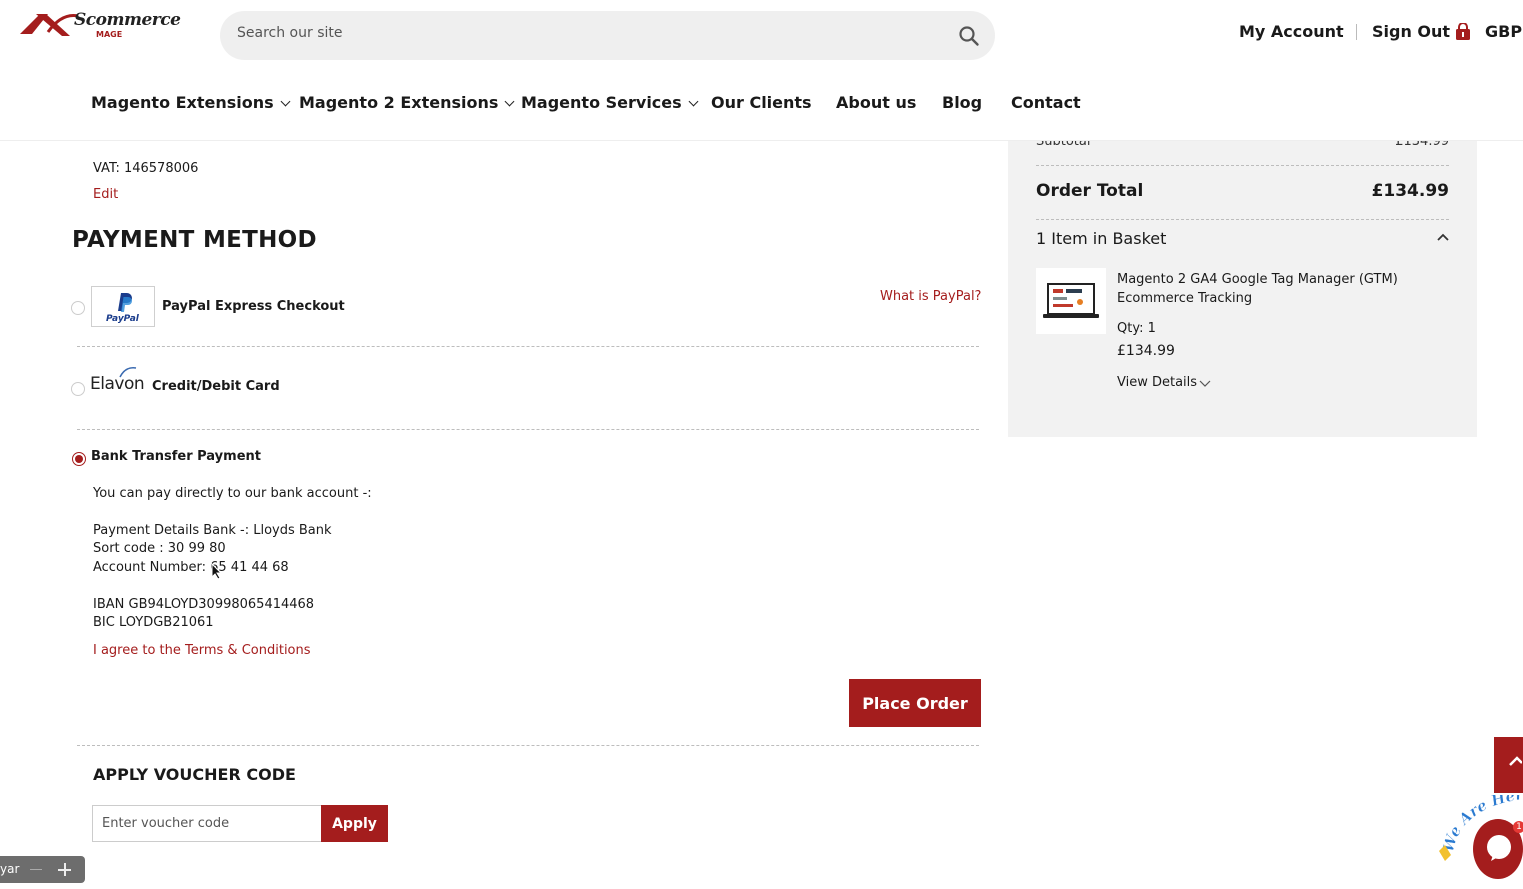 The height and width of the screenshot is (889, 1523). Describe the element at coordinates (117, 384) in the screenshot. I see `elavon-logo-text: Elavon` at that location.